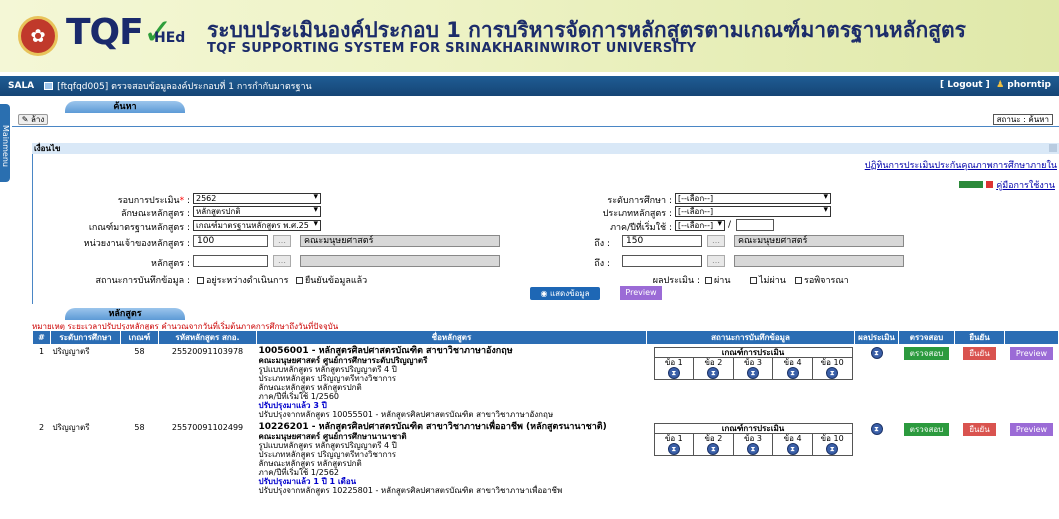 The width and height of the screenshot is (1059, 519). I want to click on std-select: เกณฑ์มาตรฐานหลักสูตร พ.ศ.25, so click(257, 225).